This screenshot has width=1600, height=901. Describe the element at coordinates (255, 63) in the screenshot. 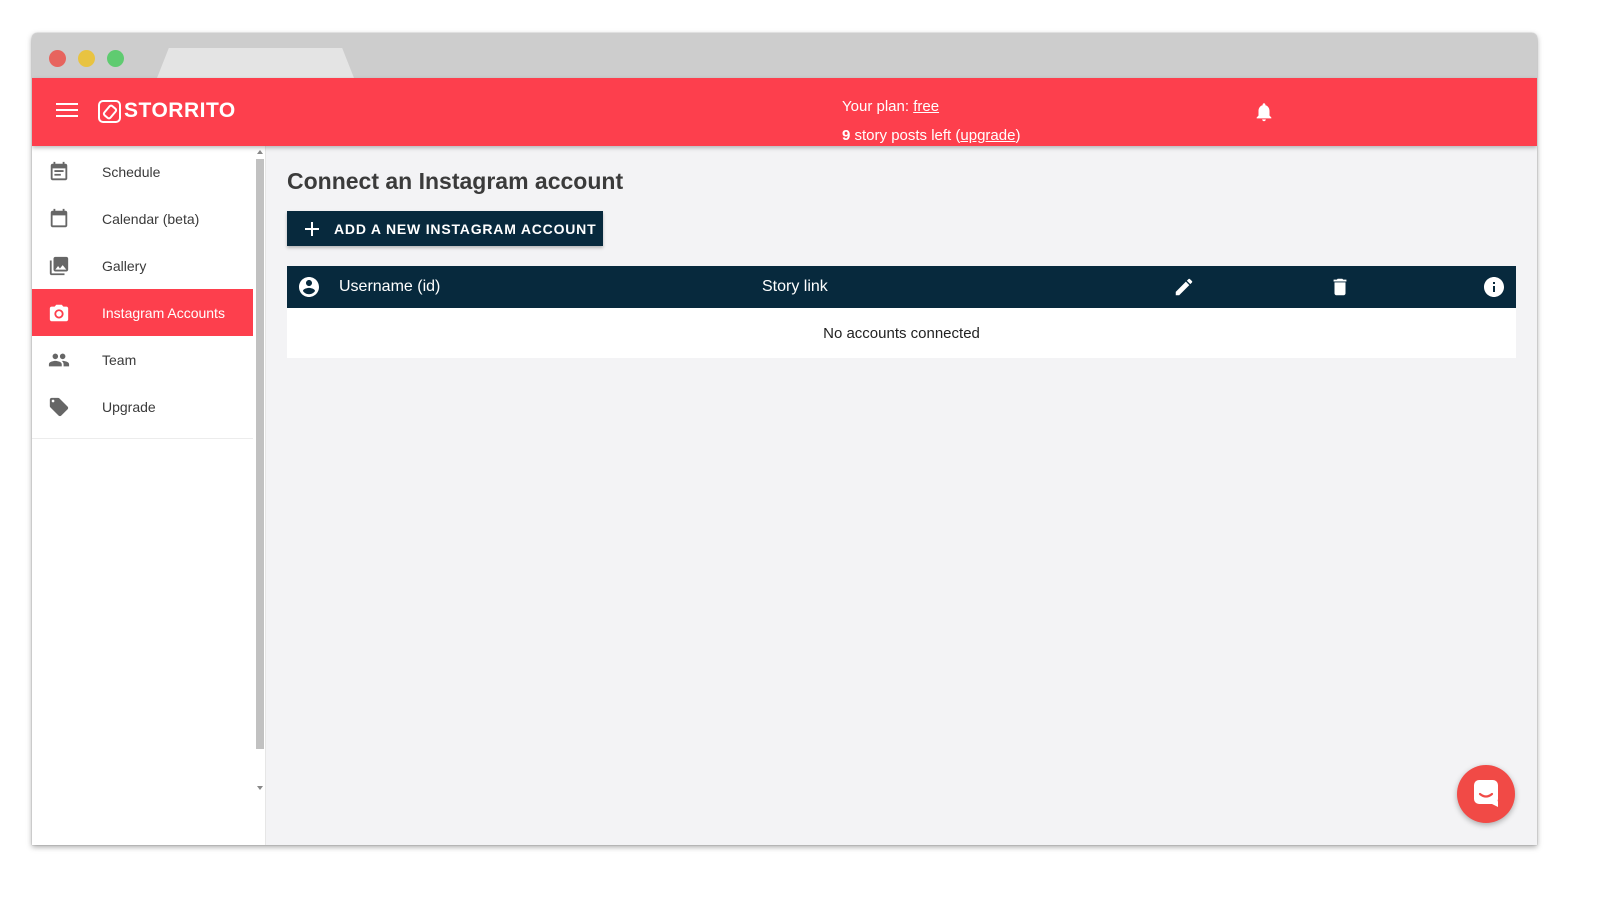

I see `browser-tab` at that location.